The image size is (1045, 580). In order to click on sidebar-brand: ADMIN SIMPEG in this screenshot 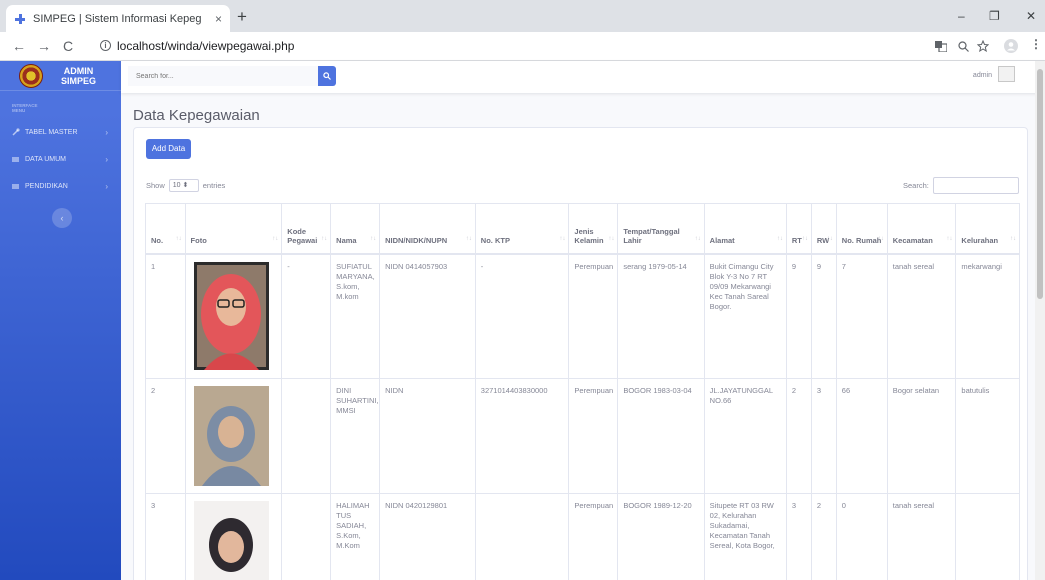, I will do `click(60, 76)`.